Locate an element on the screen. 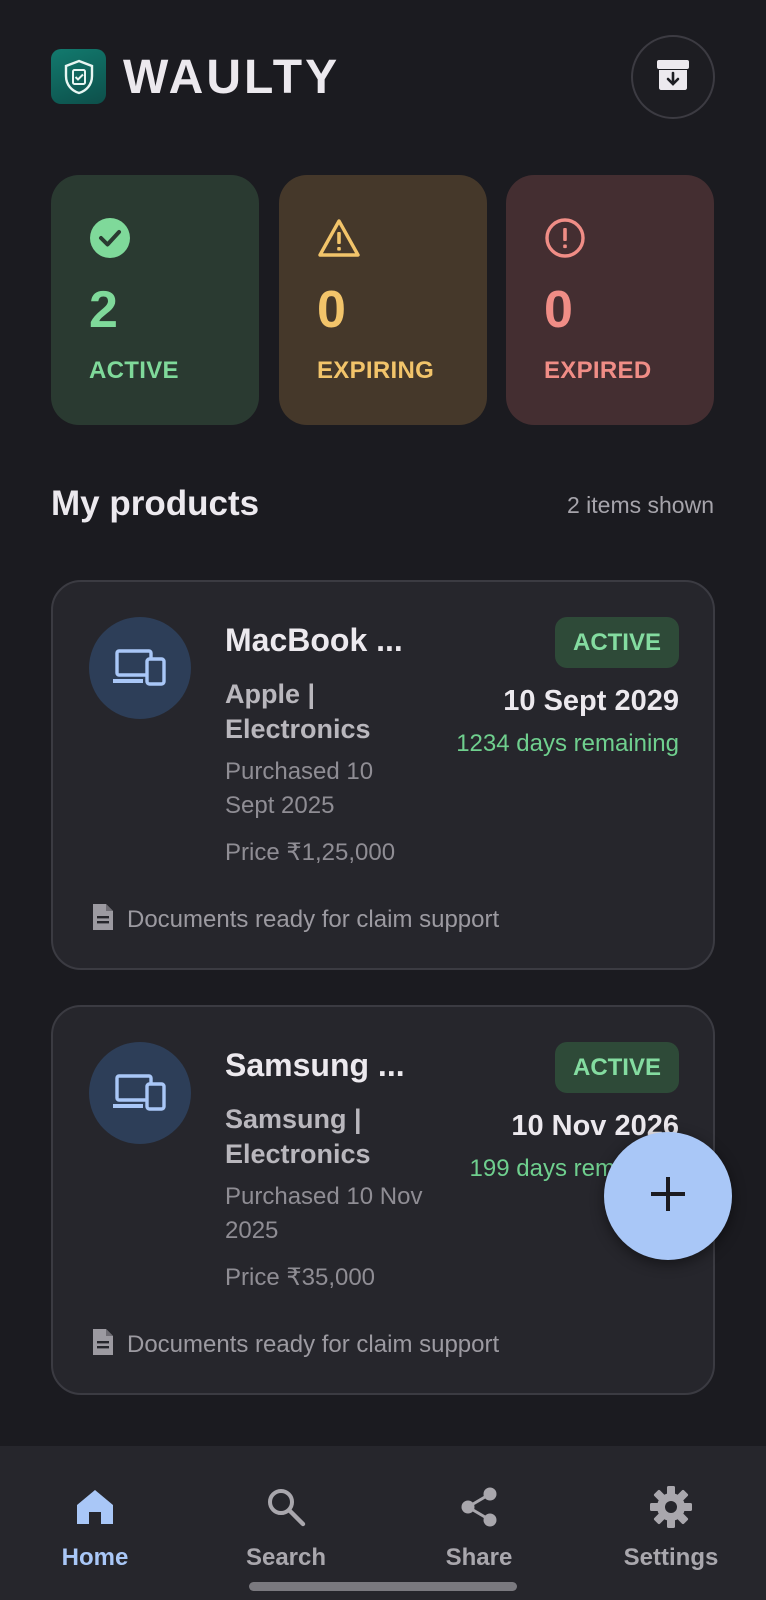 Image resolution: width=766 pixels, height=1600 pixels. plus-icon is located at coordinates (668, 1196).